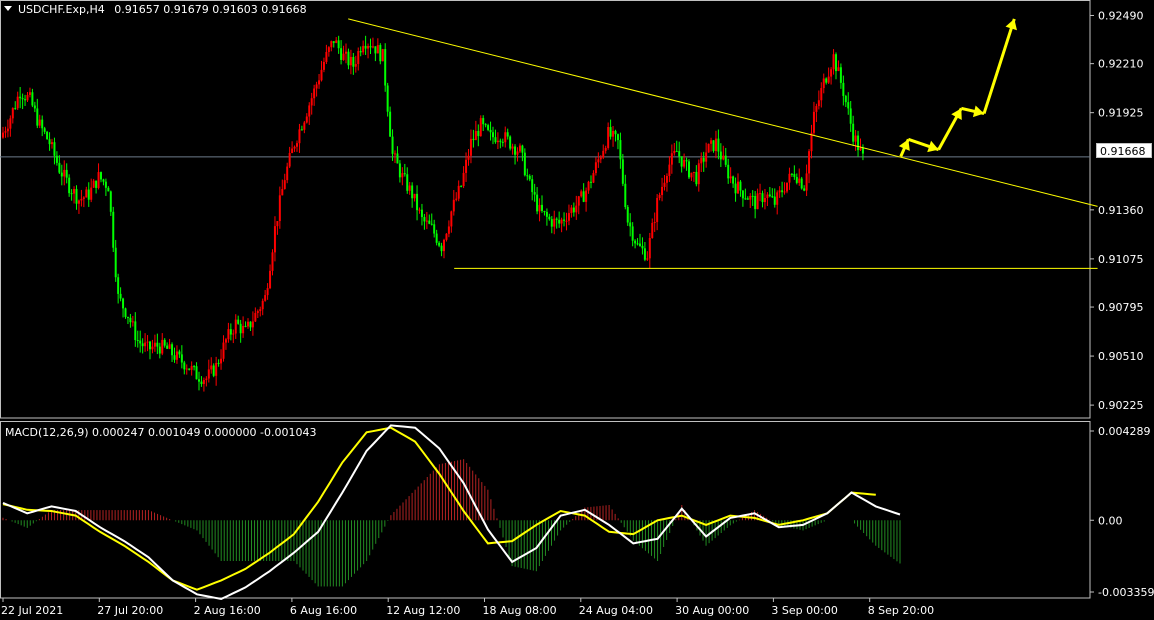  Describe the element at coordinates (227, 610) in the screenshot. I see `time-axis-label: 2 Aug 16:00` at that location.